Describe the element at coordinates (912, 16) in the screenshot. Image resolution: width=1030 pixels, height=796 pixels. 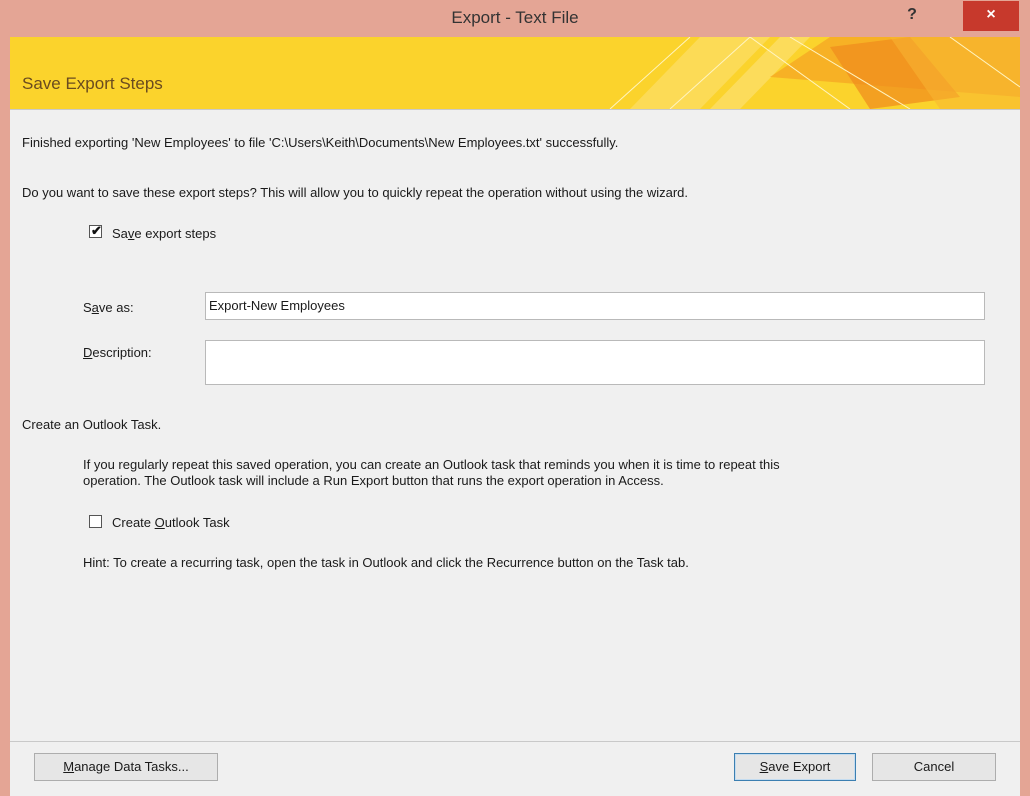
I see `help-icon: ?` at that location.